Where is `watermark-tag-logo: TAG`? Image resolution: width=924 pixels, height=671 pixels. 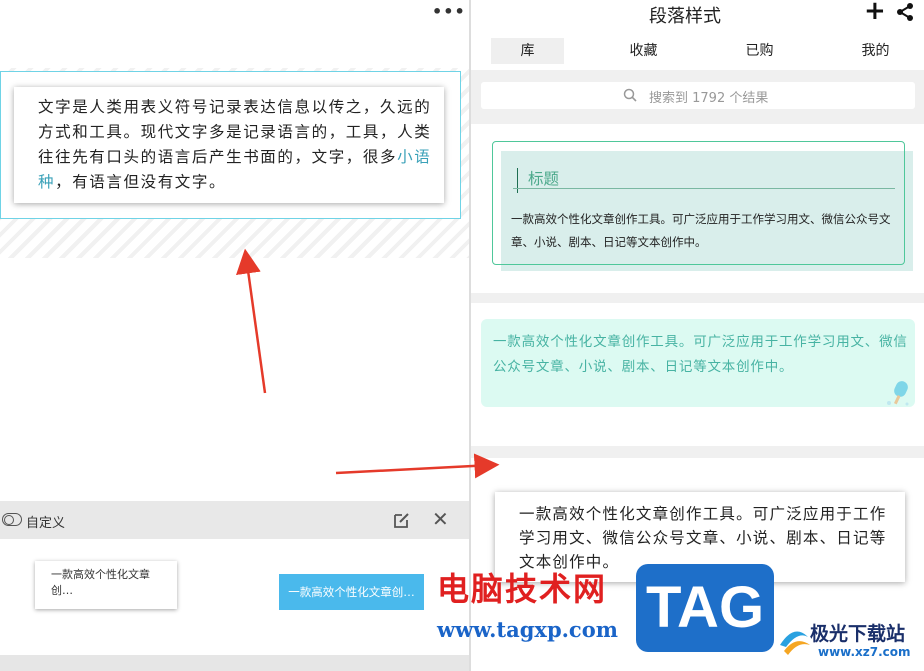 watermark-tag-logo: TAG is located at coordinates (705, 608).